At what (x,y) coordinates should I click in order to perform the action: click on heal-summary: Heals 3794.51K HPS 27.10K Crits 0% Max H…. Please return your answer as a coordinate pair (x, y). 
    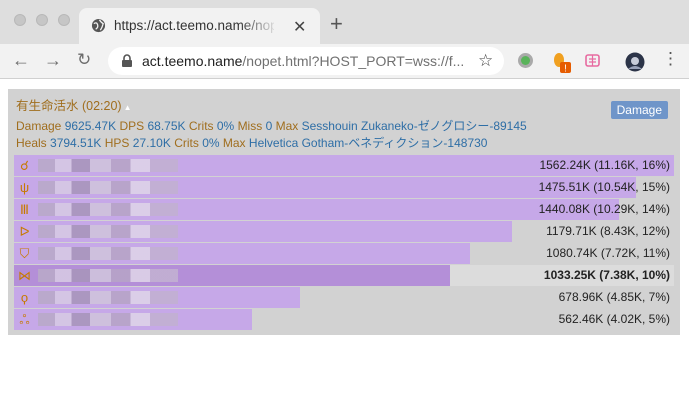
    Looking at the image, I should click on (251, 142).